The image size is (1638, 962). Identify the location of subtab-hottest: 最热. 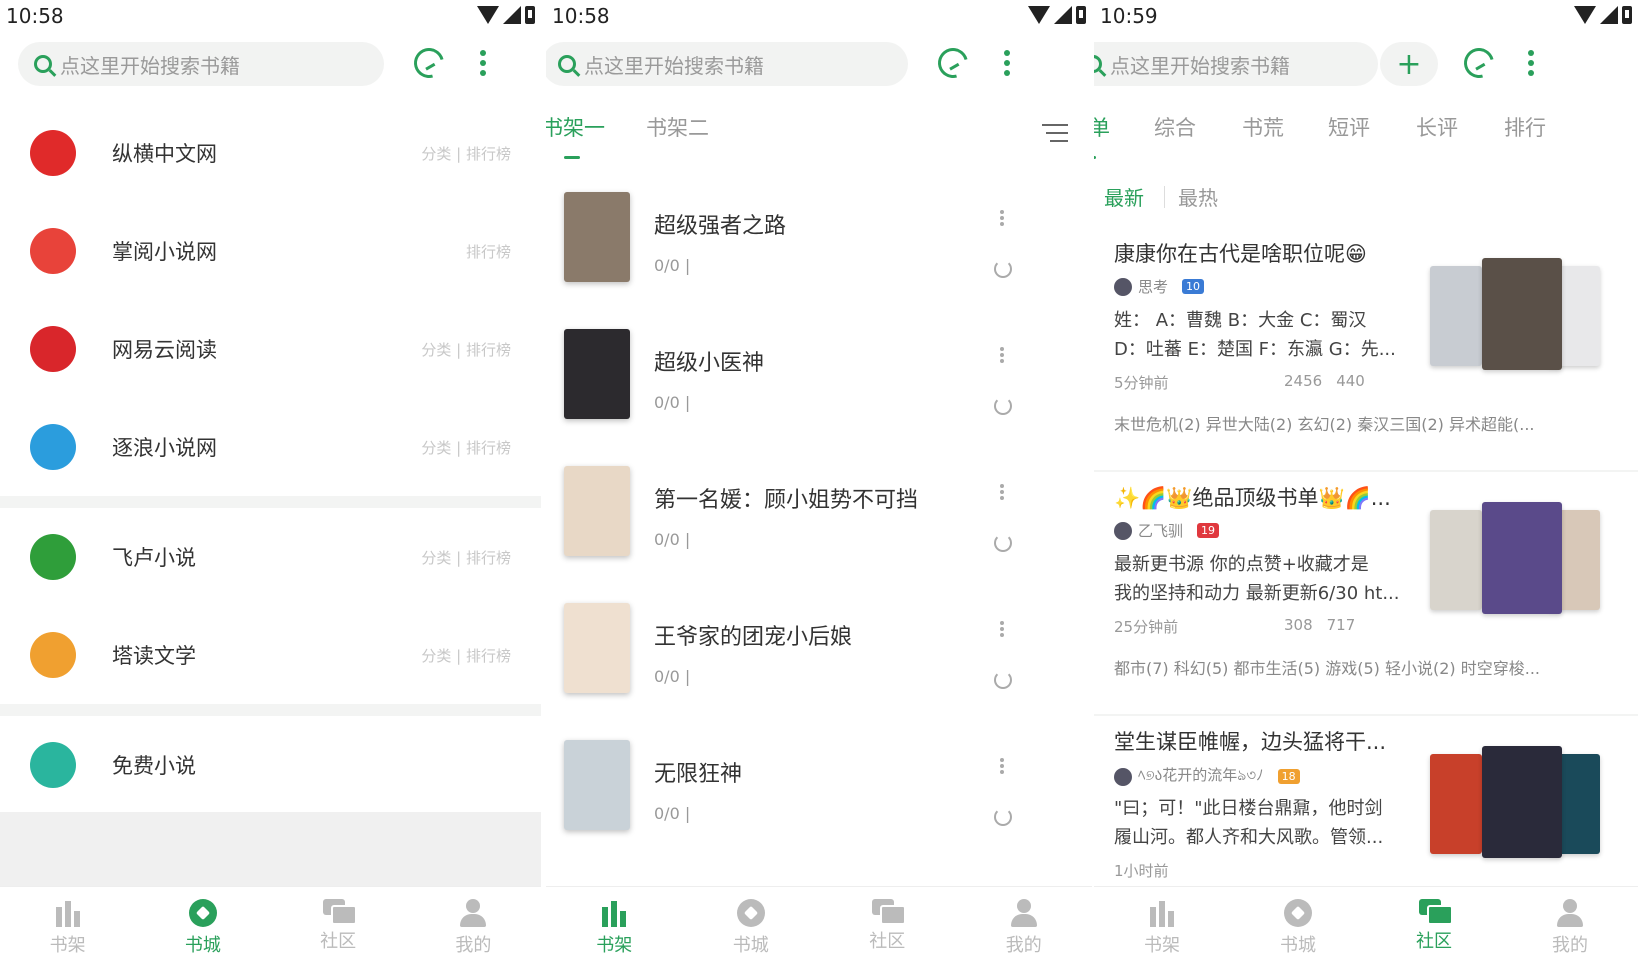
(1198, 196).